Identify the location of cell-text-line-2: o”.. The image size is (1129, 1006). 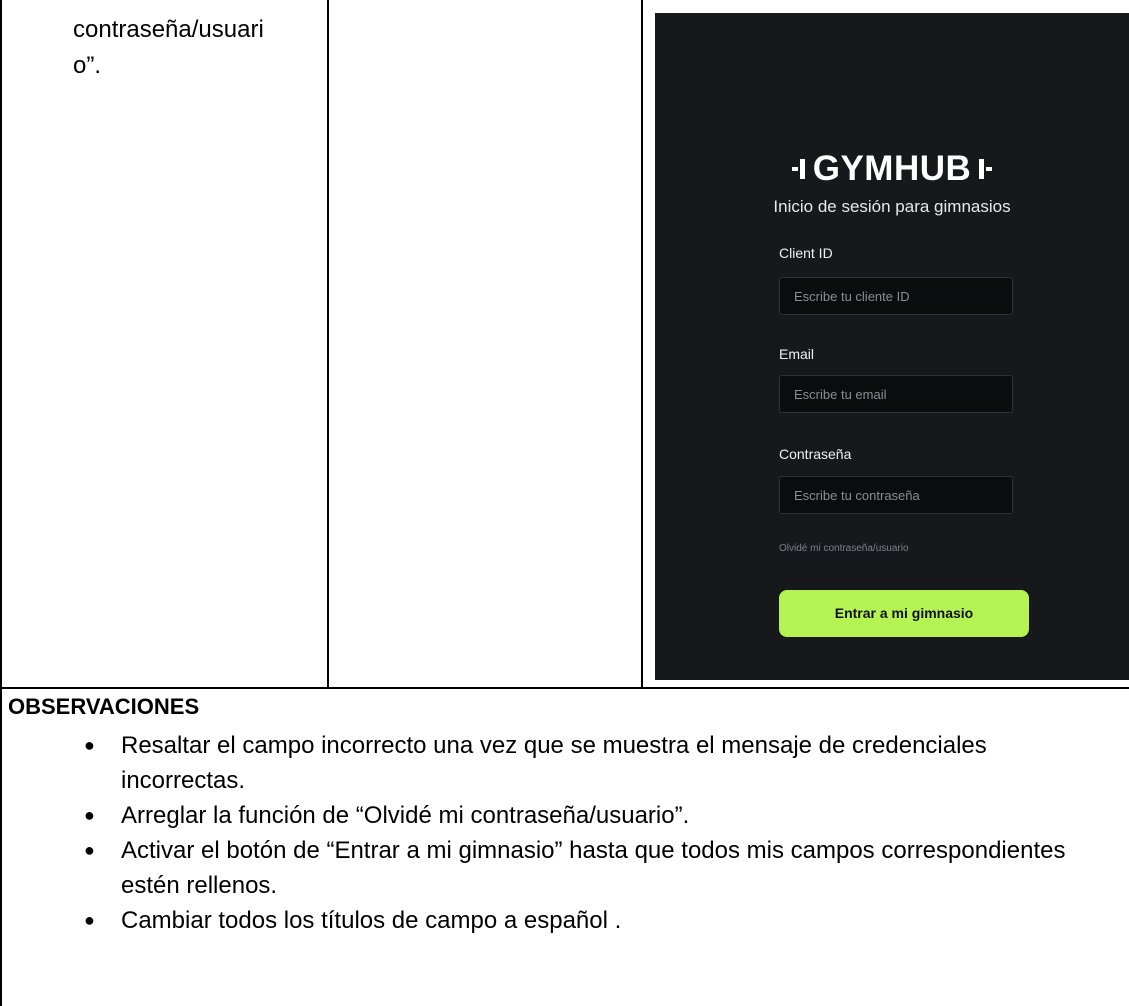
(87, 65).